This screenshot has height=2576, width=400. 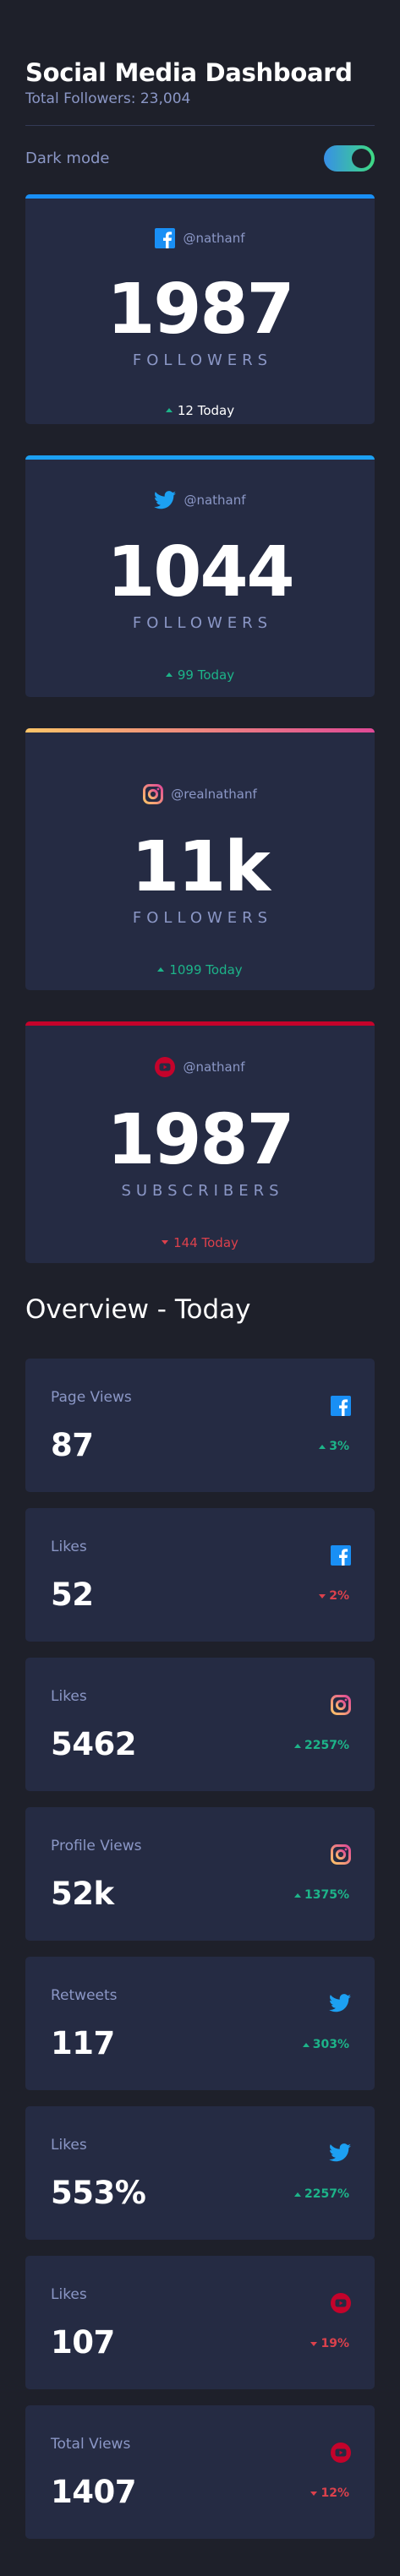 What do you see at coordinates (72, 1445) in the screenshot?
I see `overview-value: 87` at bounding box center [72, 1445].